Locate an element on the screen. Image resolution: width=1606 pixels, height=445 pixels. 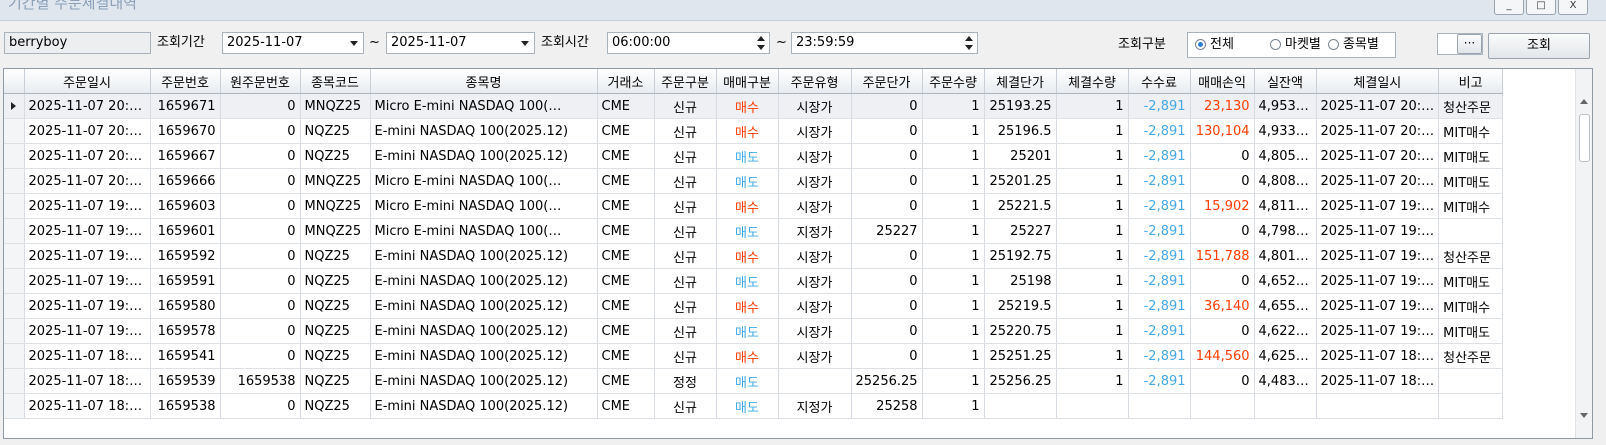
column-header: 원주문번호 is located at coordinates (260, 81).